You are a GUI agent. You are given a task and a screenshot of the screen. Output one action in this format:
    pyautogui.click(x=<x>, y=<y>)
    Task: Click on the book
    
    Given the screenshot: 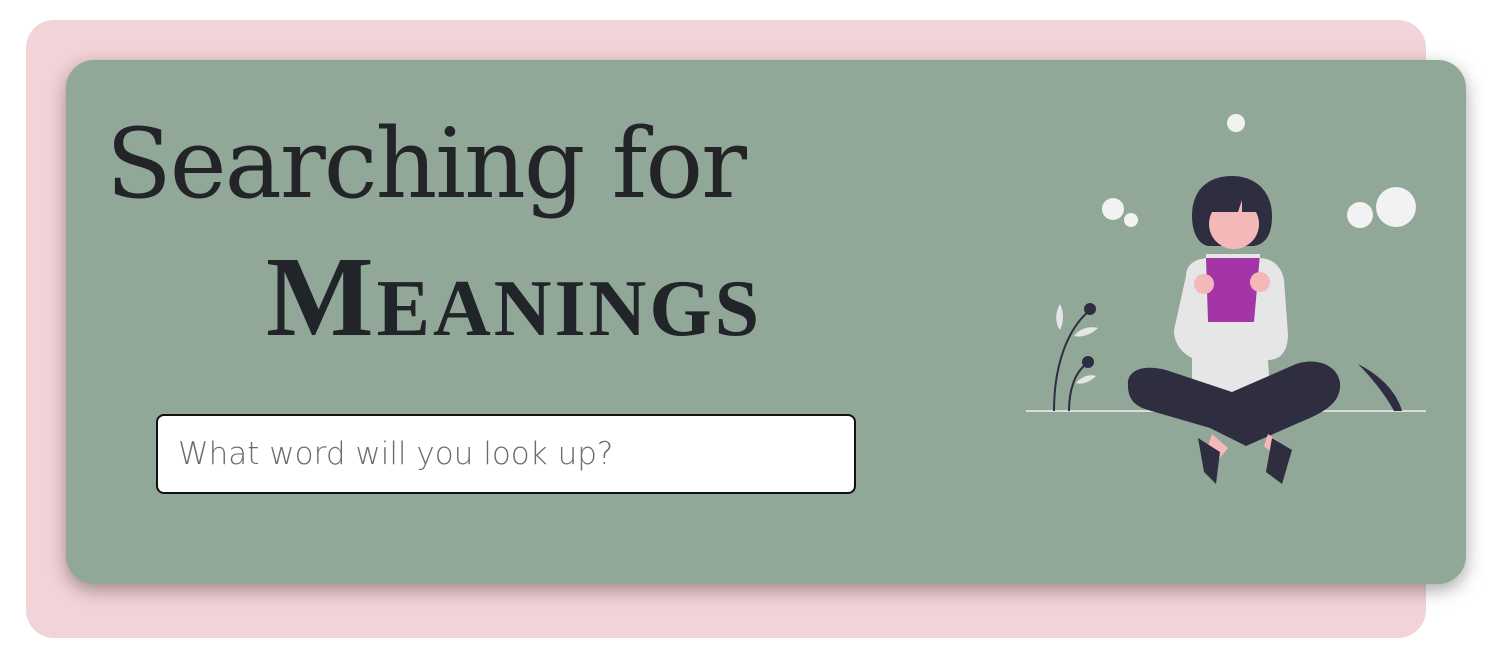 What is the action you would take?
    pyautogui.click(x=1233, y=288)
    